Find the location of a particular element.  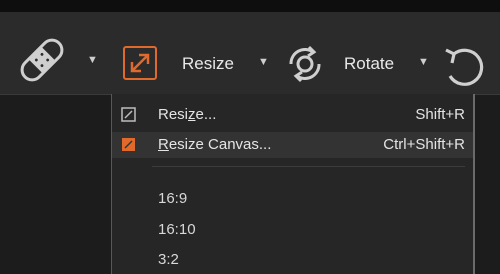

menu-item-resize-canvas-shortcut: Ctrl+Shift+R is located at coordinates (424, 144).